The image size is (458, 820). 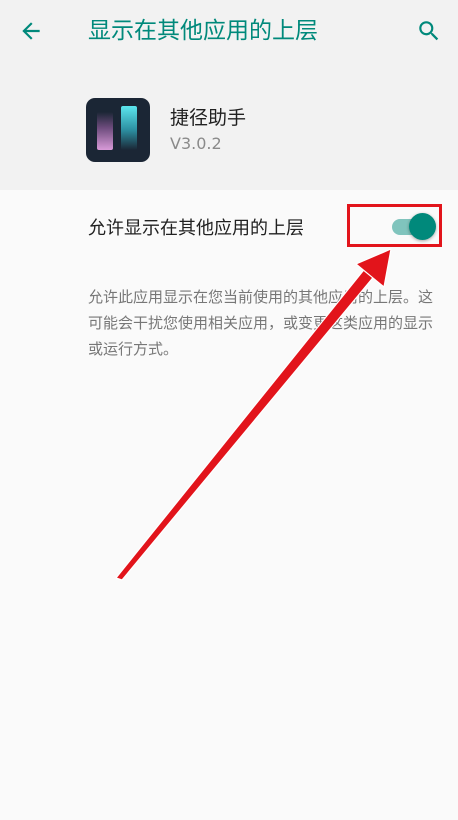 What do you see at coordinates (196, 143) in the screenshot?
I see `app-version: V3.0.2` at bounding box center [196, 143].